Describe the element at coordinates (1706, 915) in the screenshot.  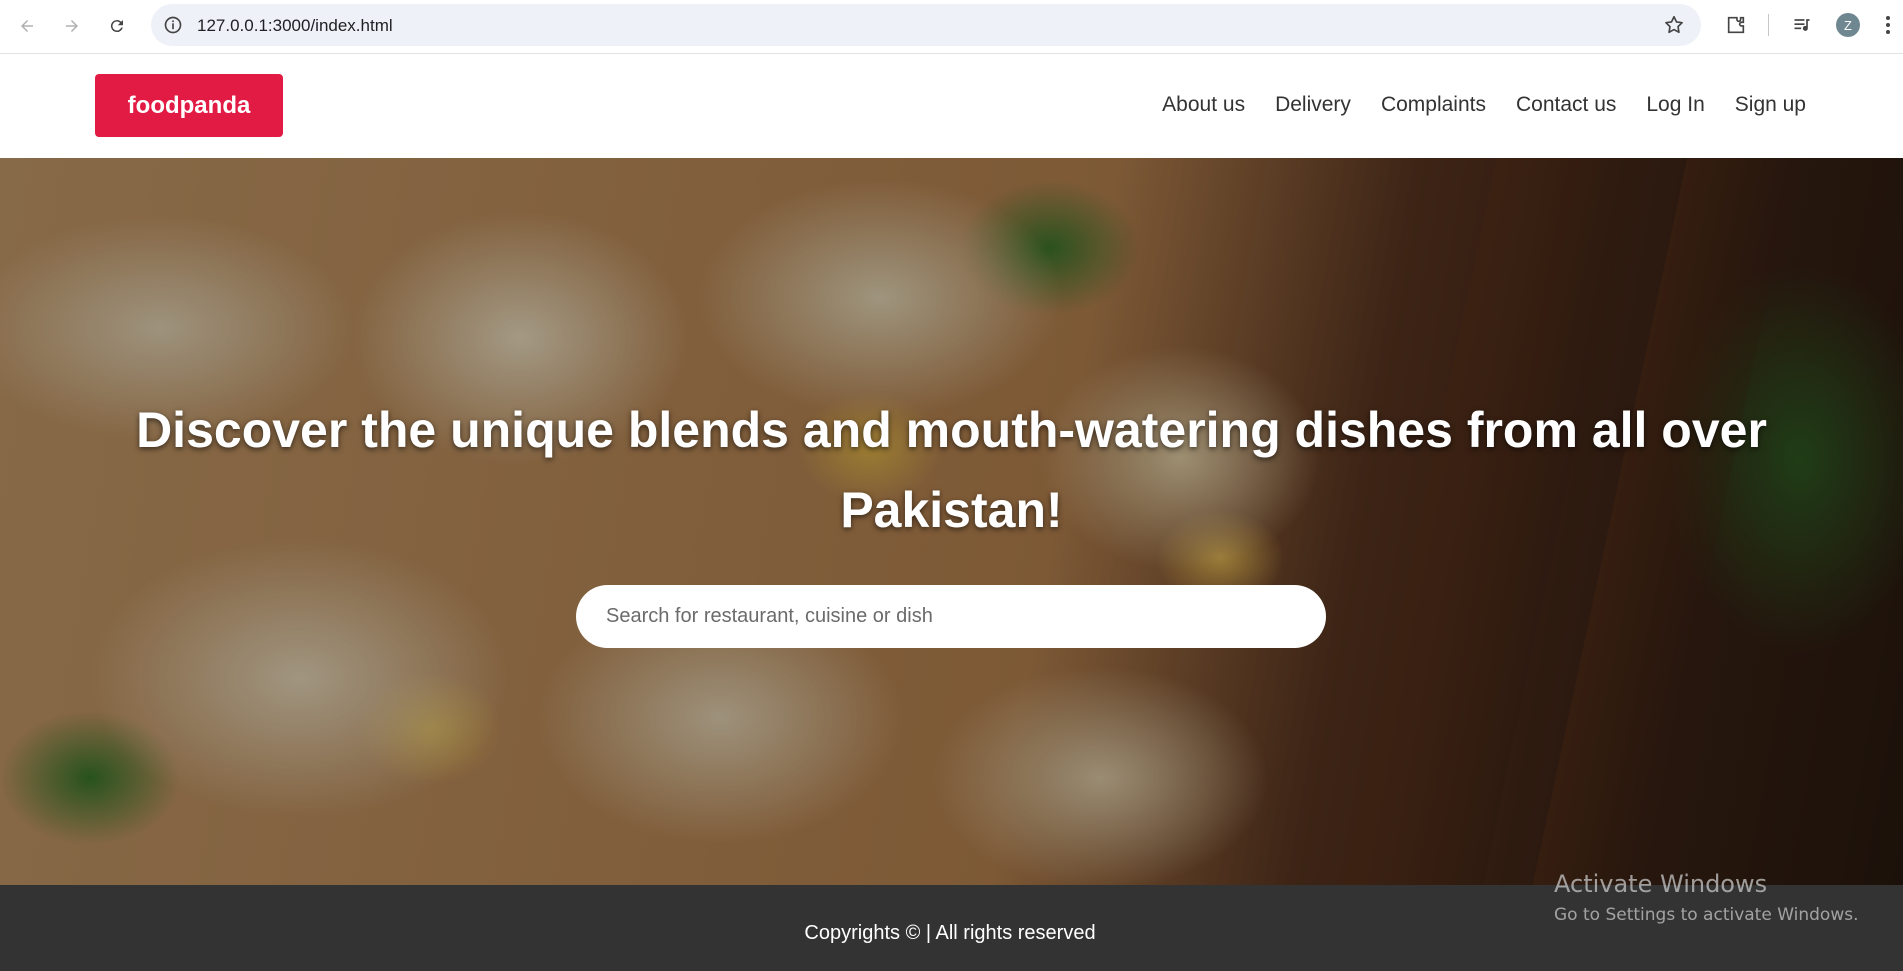
I see `windows-activation-subtitle: Go to Settings to activate Windows.` at that location.